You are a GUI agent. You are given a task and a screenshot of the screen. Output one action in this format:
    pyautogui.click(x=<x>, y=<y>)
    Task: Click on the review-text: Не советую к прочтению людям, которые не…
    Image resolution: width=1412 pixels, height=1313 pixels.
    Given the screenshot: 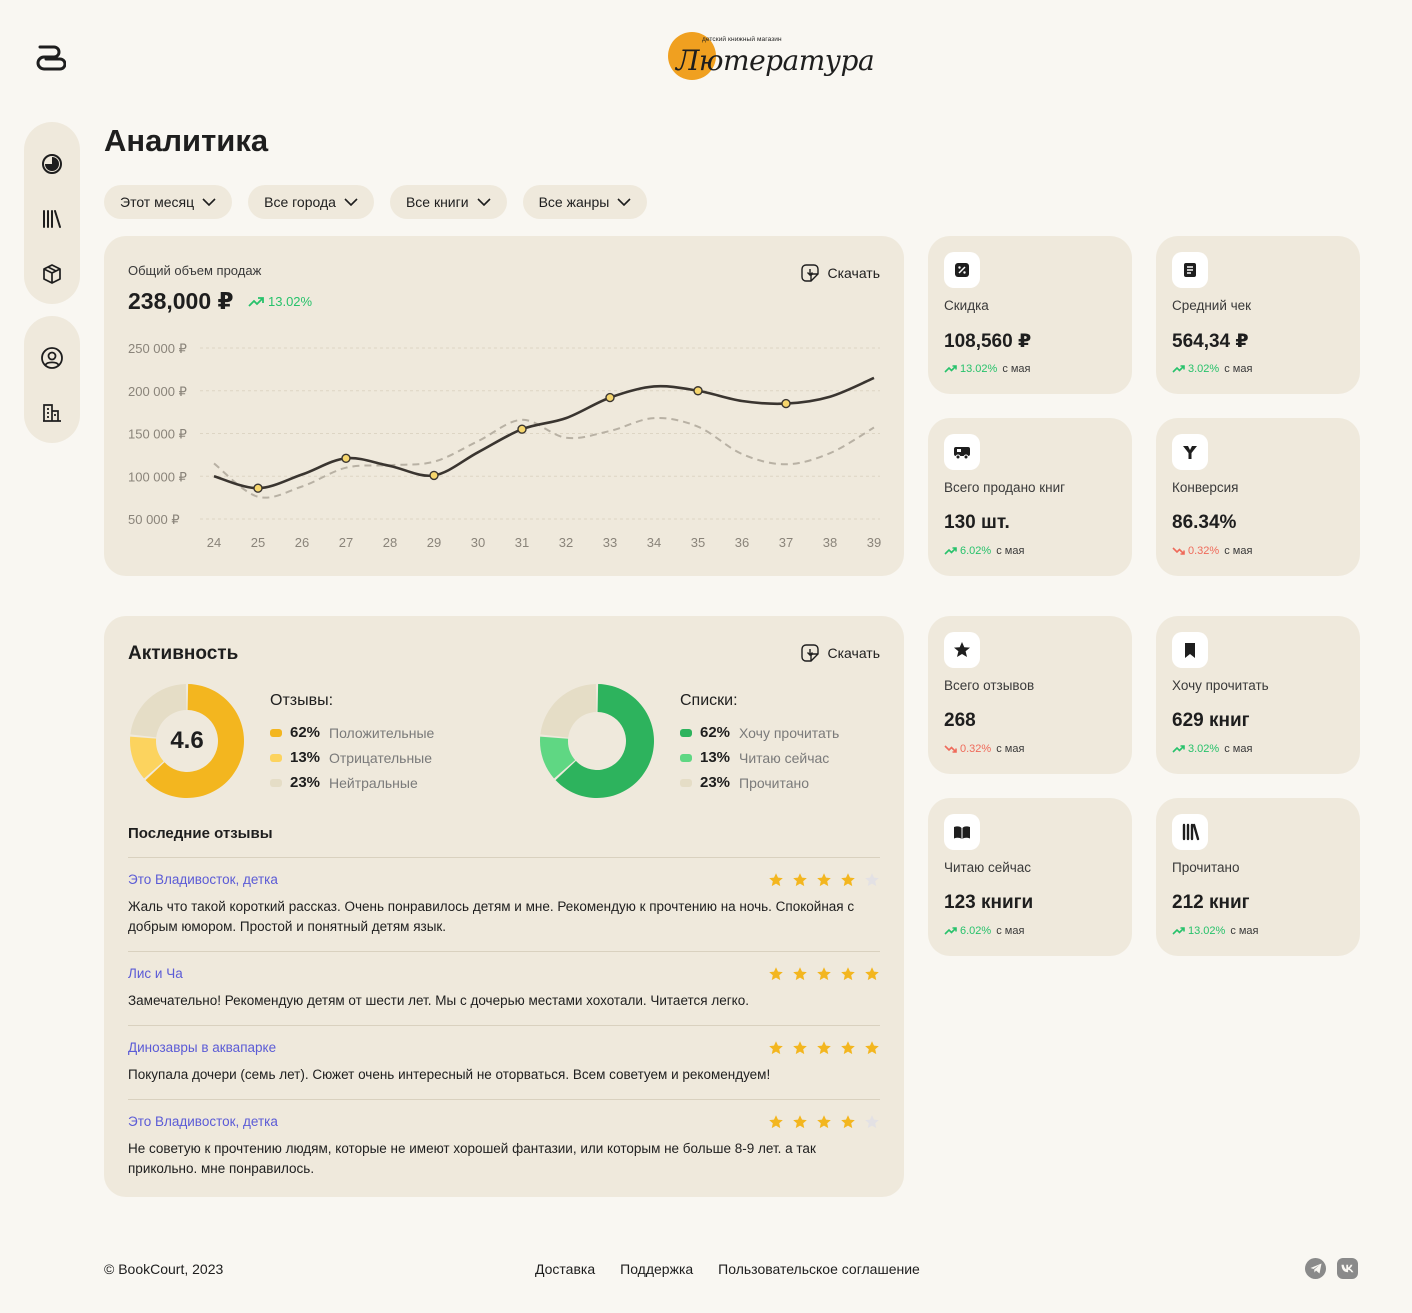 What is the action you would take?
    pyautogui.click(x=472, y=1158)
    